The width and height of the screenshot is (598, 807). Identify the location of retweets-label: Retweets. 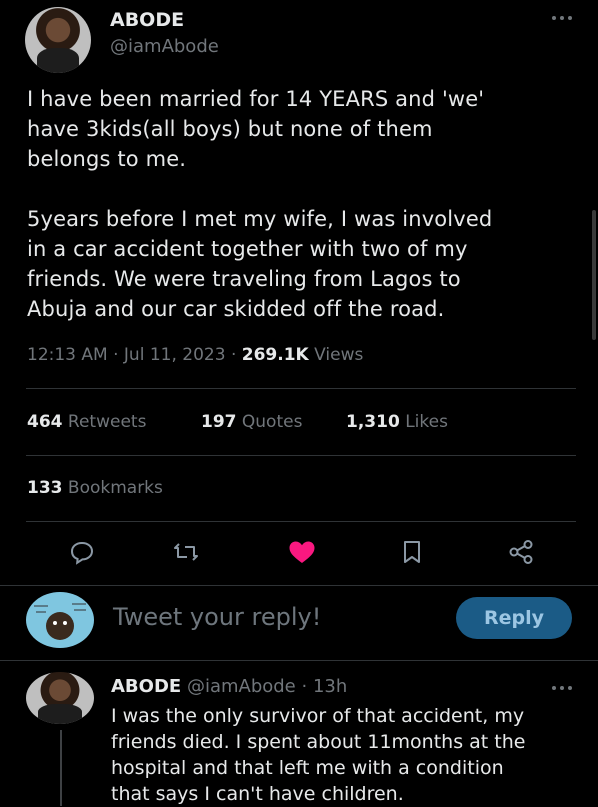
(107, 422).